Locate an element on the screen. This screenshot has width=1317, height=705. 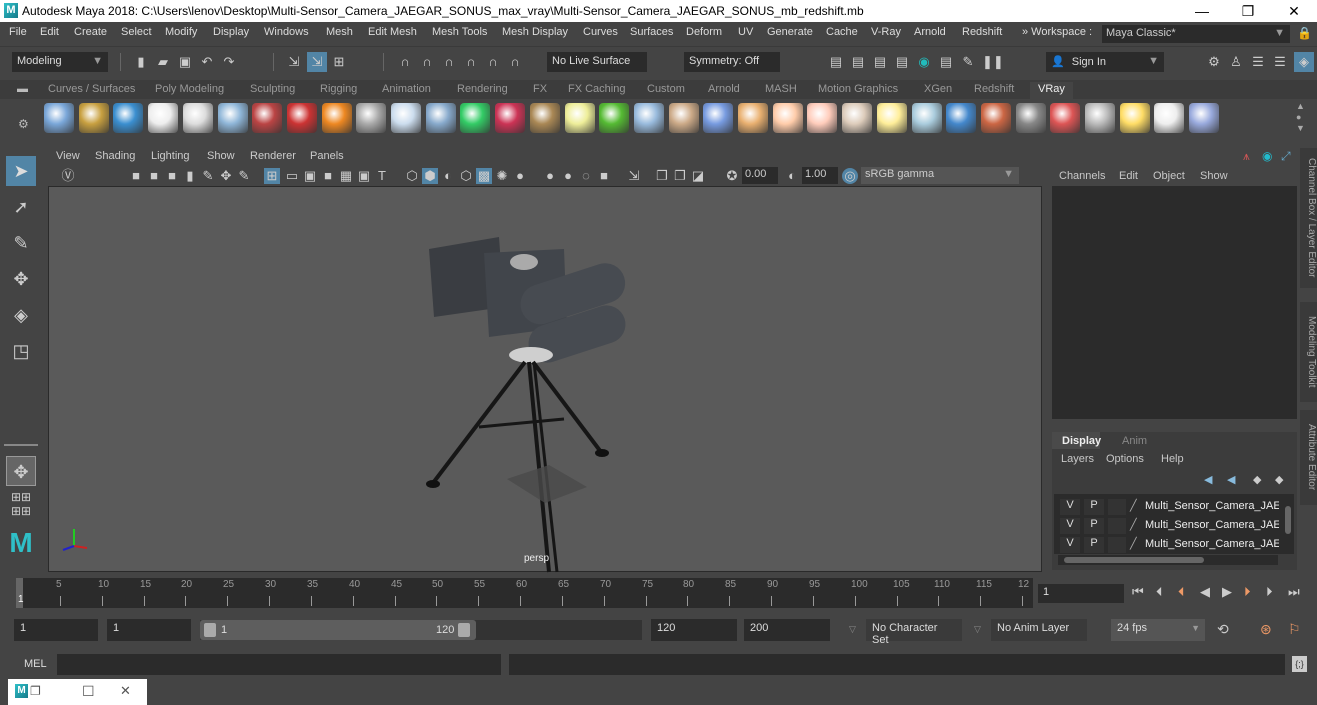
panel-menu-view: View is located at coordinates (68, 156).